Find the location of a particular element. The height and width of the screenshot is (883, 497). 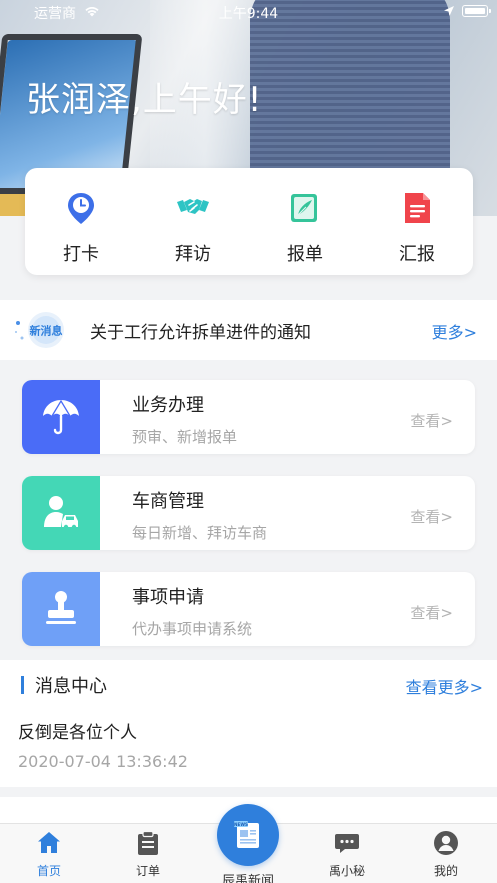

section-accent-bar is located at coordinates (22, 685).